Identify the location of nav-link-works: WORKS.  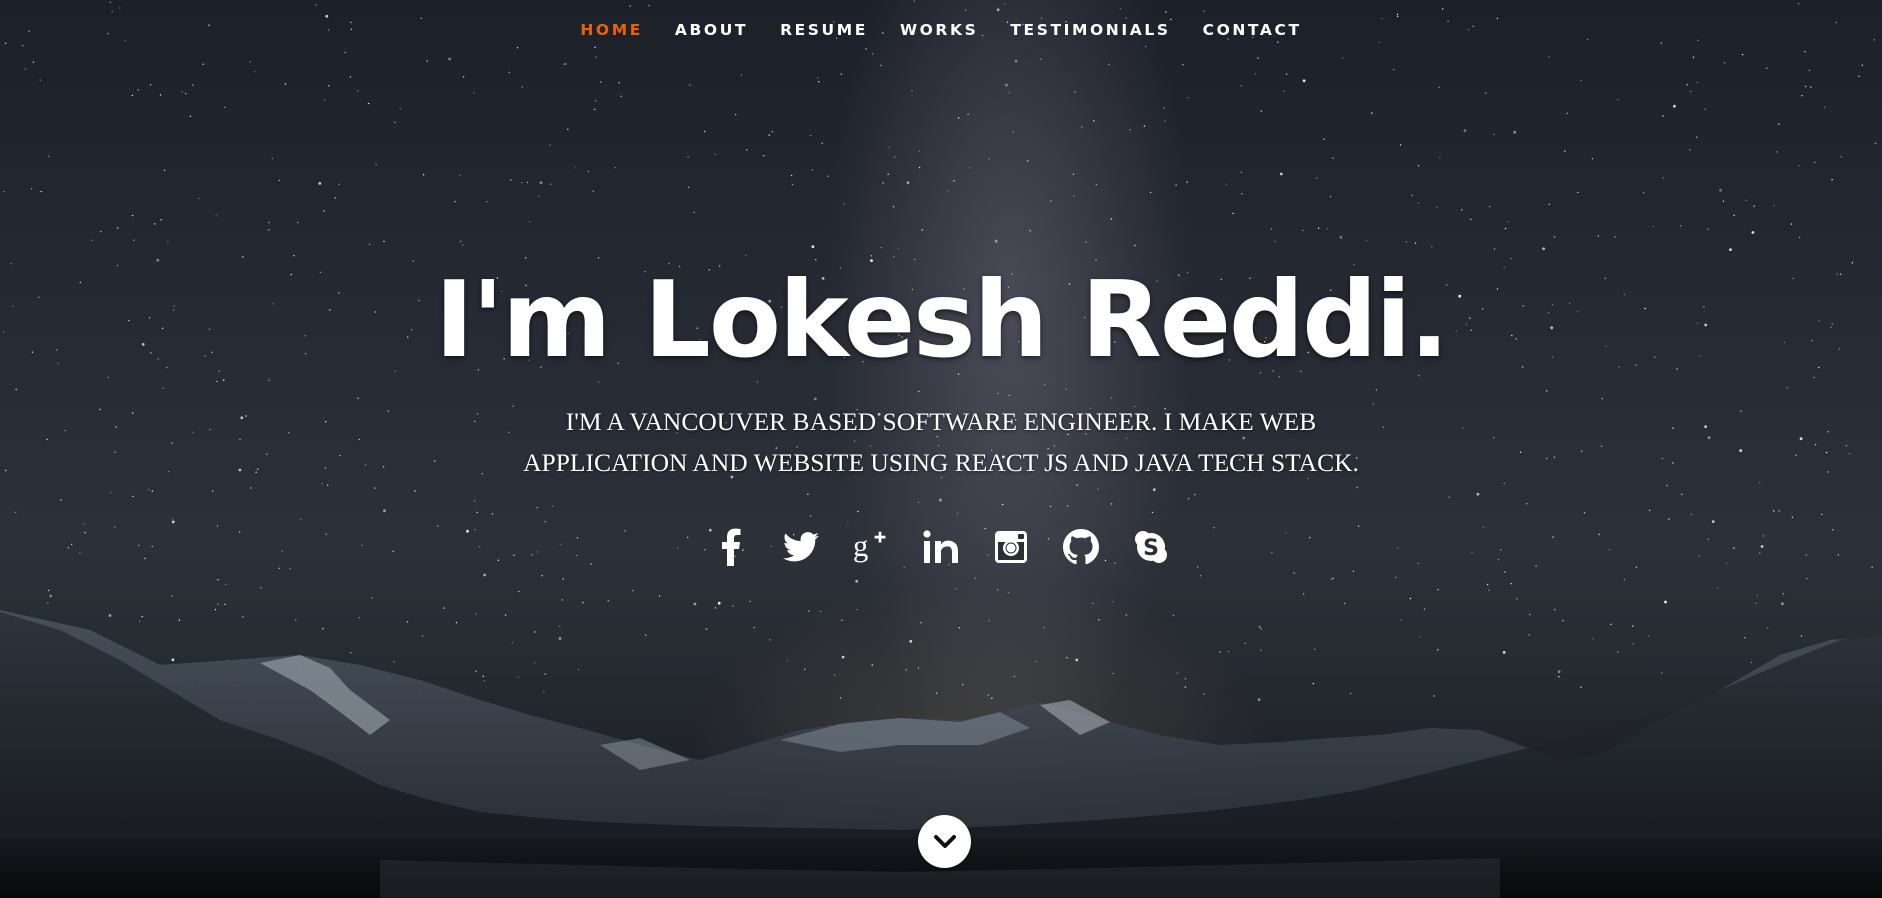
(939, 30).